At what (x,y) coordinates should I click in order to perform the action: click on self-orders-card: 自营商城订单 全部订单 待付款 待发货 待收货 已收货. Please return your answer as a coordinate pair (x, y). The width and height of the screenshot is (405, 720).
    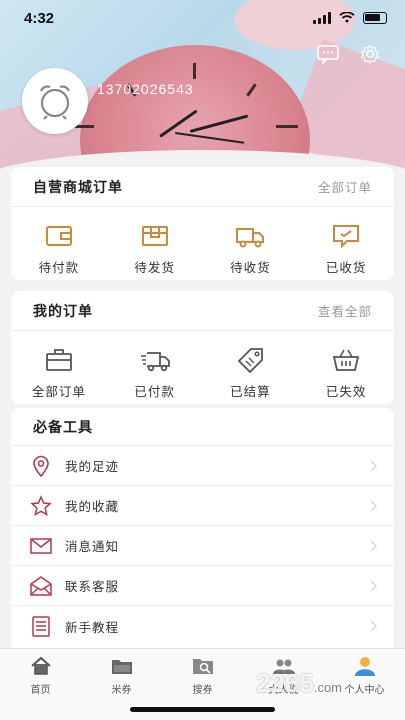
    Looking at the image, I should click on (202, 223).